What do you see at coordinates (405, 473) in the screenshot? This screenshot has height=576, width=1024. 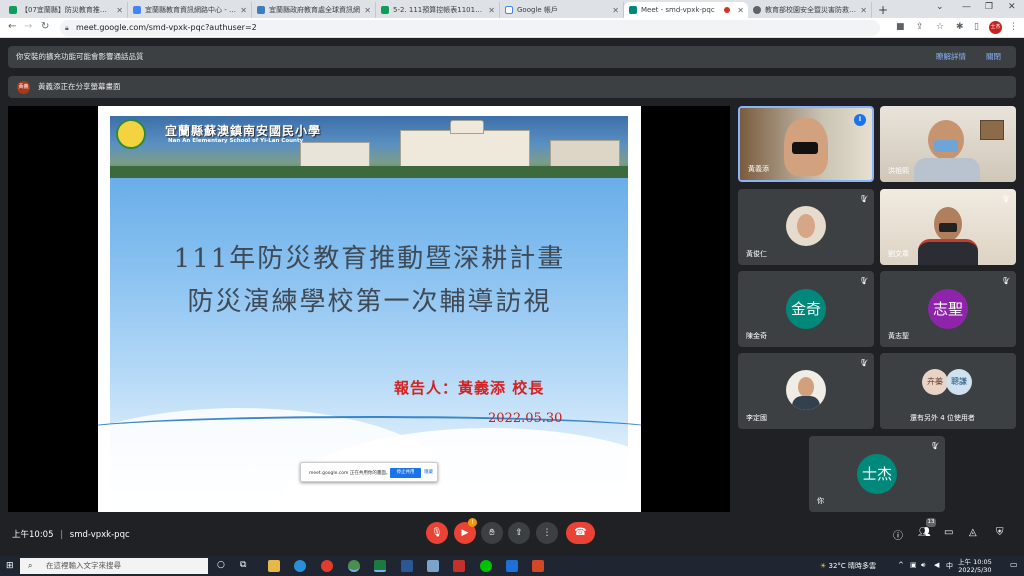 I see `stop-sharing-button: 停止共用` at bounding box center [405, 473].